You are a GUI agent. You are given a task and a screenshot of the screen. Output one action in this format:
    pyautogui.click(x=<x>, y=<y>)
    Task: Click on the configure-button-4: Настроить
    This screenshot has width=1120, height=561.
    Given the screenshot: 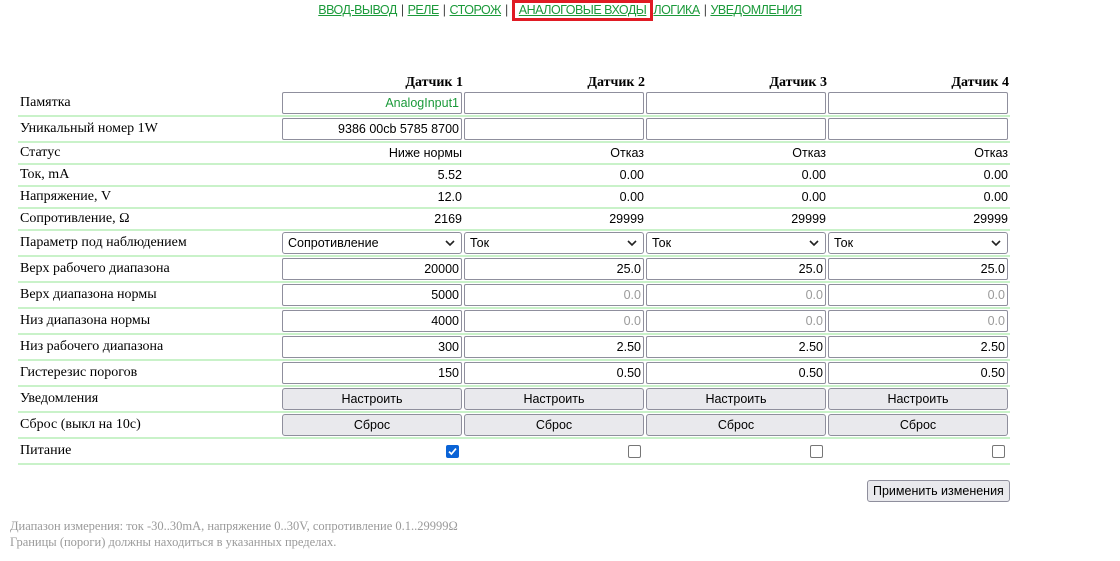 What is the action you would take?
    pyautogui.click(x=918, y=399)
    